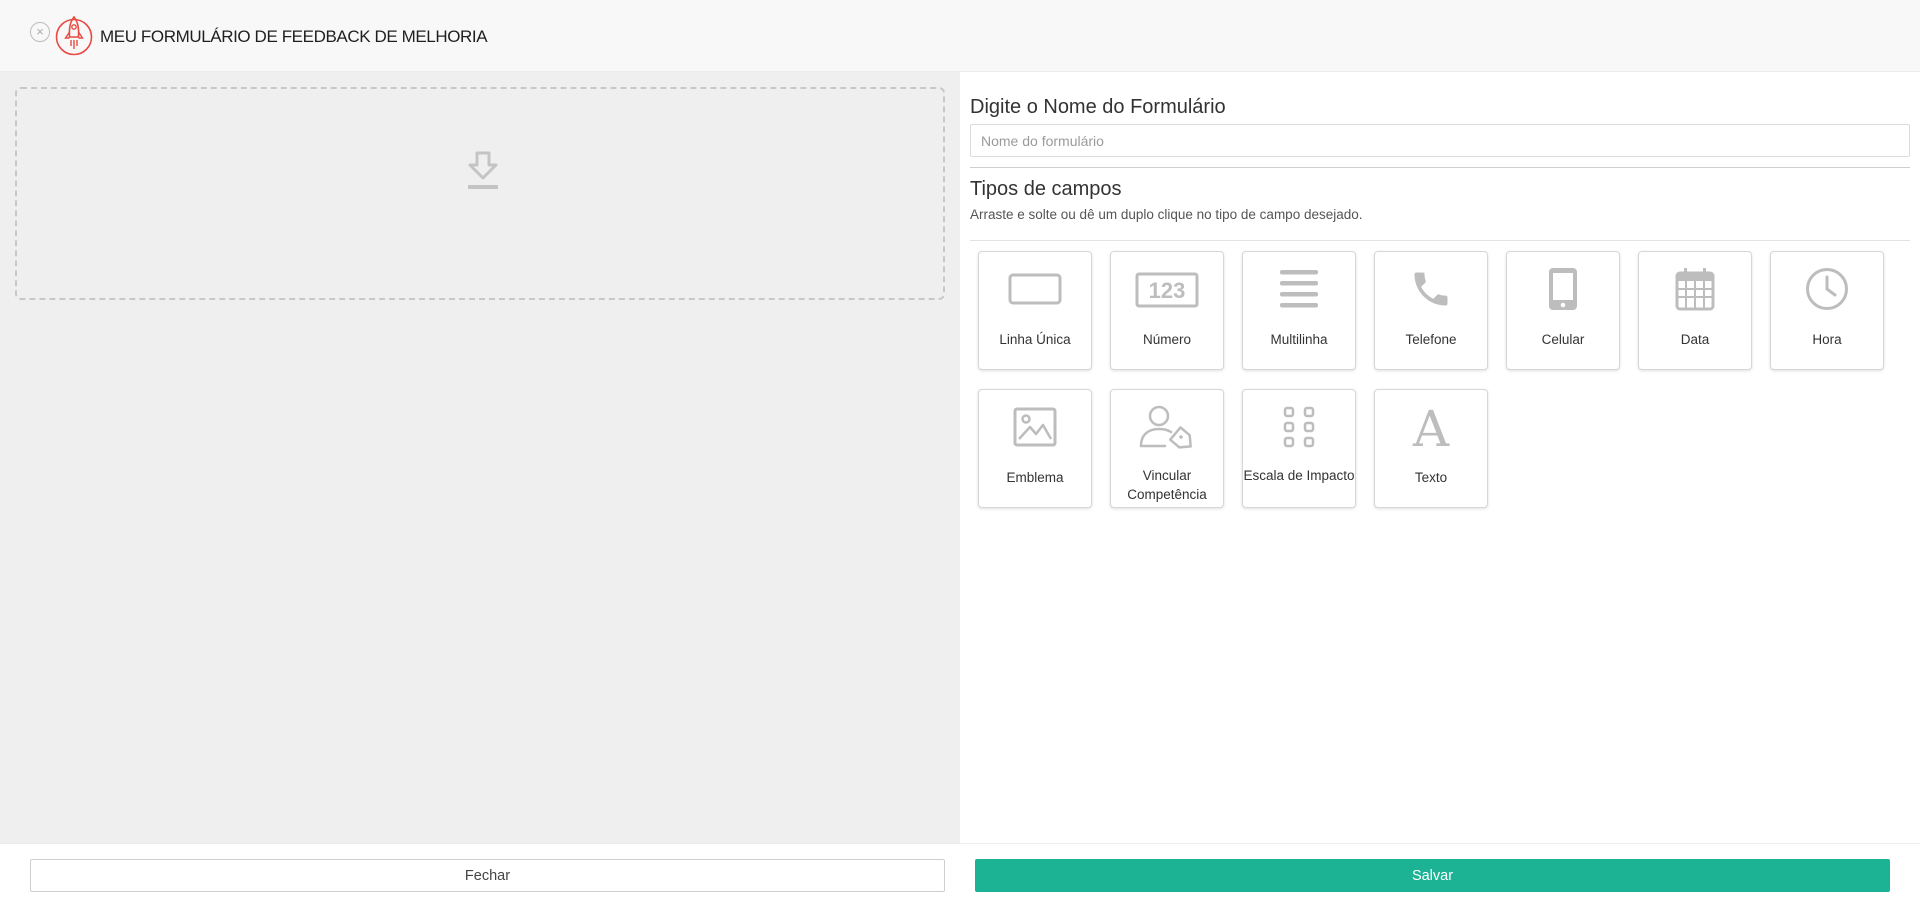  What do you see at coordinates (1098, 107) in the screenshot?
I see `form-name-label: Digite o Nome do Formulário` at bounding box center [1098, 107].